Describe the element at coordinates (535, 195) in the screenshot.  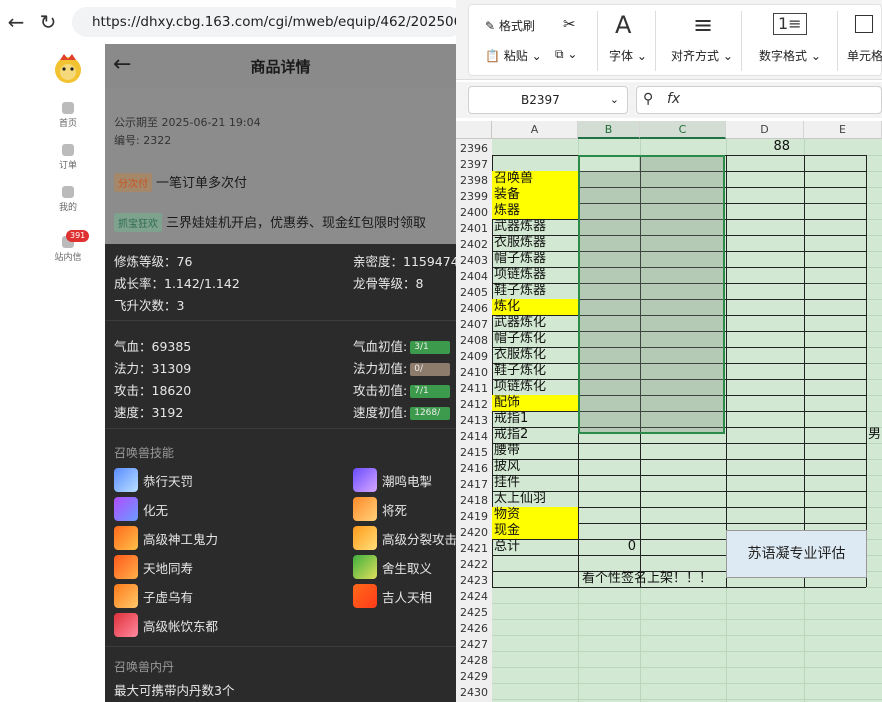
I see `cell-a: 装备` at that location.